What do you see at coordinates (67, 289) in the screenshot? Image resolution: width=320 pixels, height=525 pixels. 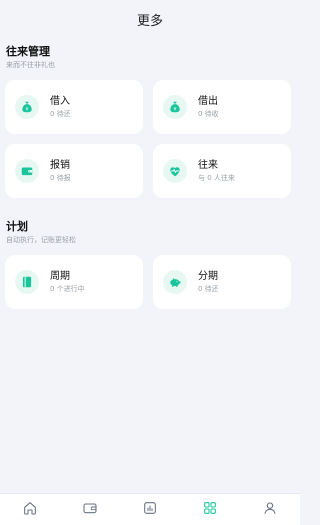 I see `card-subtitle: 0 个进行中` at bounding box center [67, 289].